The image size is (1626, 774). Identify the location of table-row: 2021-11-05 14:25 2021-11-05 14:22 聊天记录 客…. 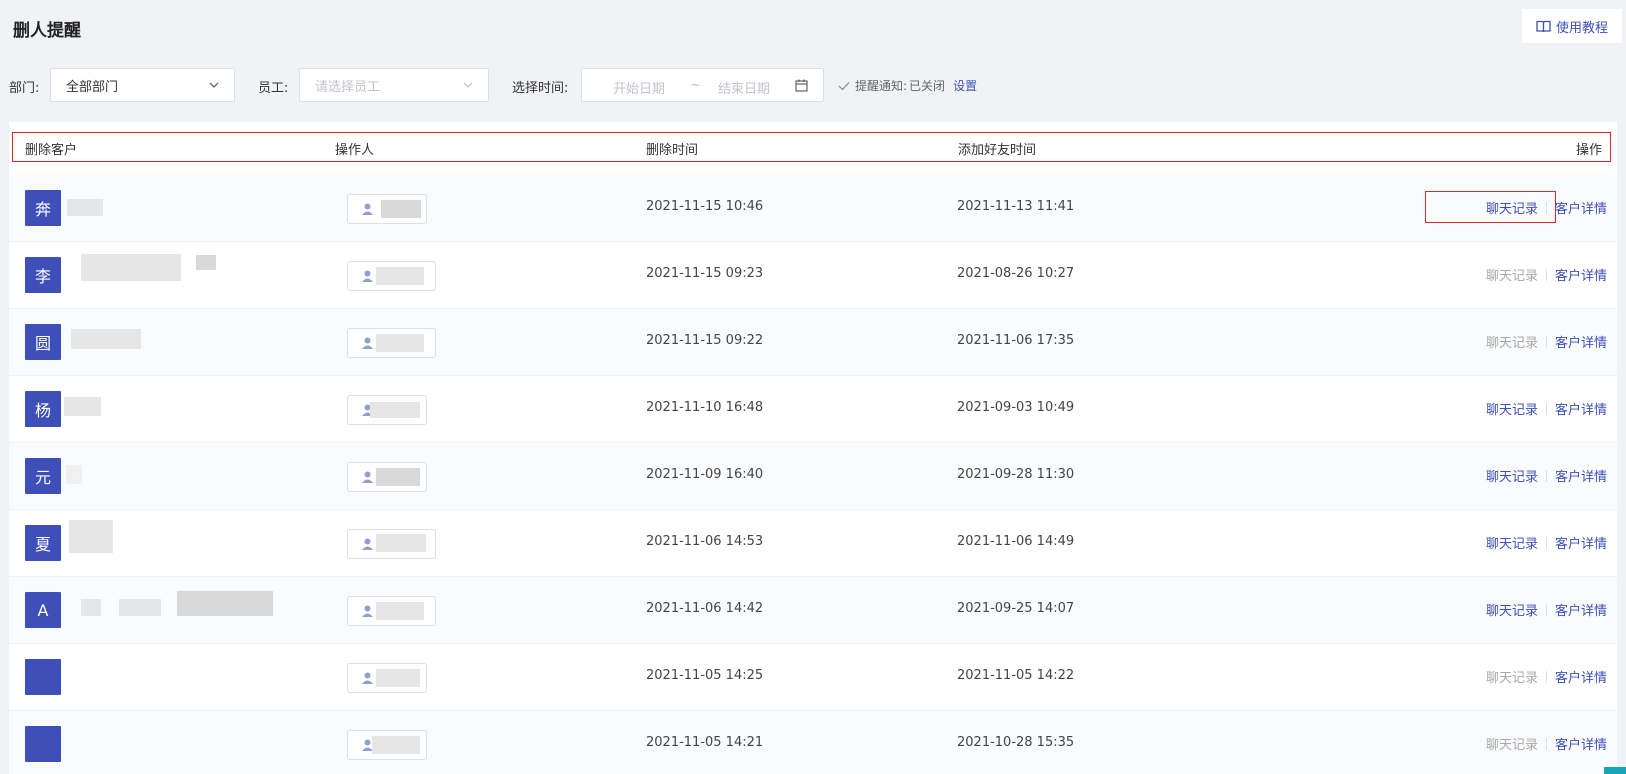
(813, 677).